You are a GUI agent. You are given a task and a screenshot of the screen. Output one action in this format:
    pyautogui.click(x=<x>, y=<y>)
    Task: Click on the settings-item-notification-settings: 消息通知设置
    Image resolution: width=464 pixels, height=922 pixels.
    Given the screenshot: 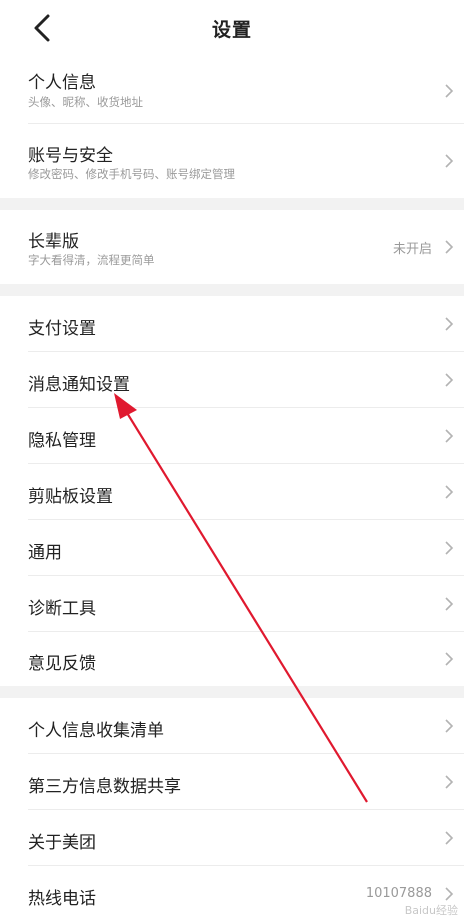 What is the action you would take?
    pyautogui.click(x=232, y=380)
    